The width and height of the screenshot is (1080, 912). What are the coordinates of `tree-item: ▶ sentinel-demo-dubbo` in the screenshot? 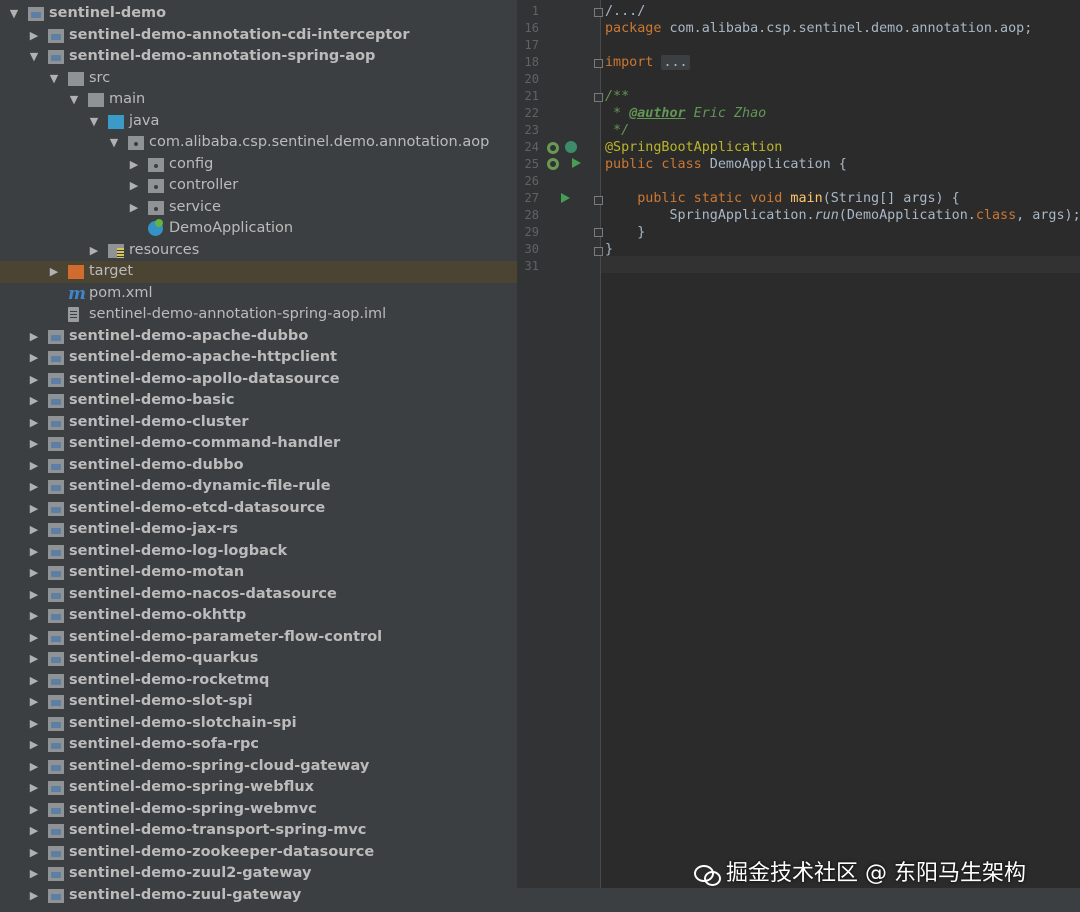 It's located at (258, 466).